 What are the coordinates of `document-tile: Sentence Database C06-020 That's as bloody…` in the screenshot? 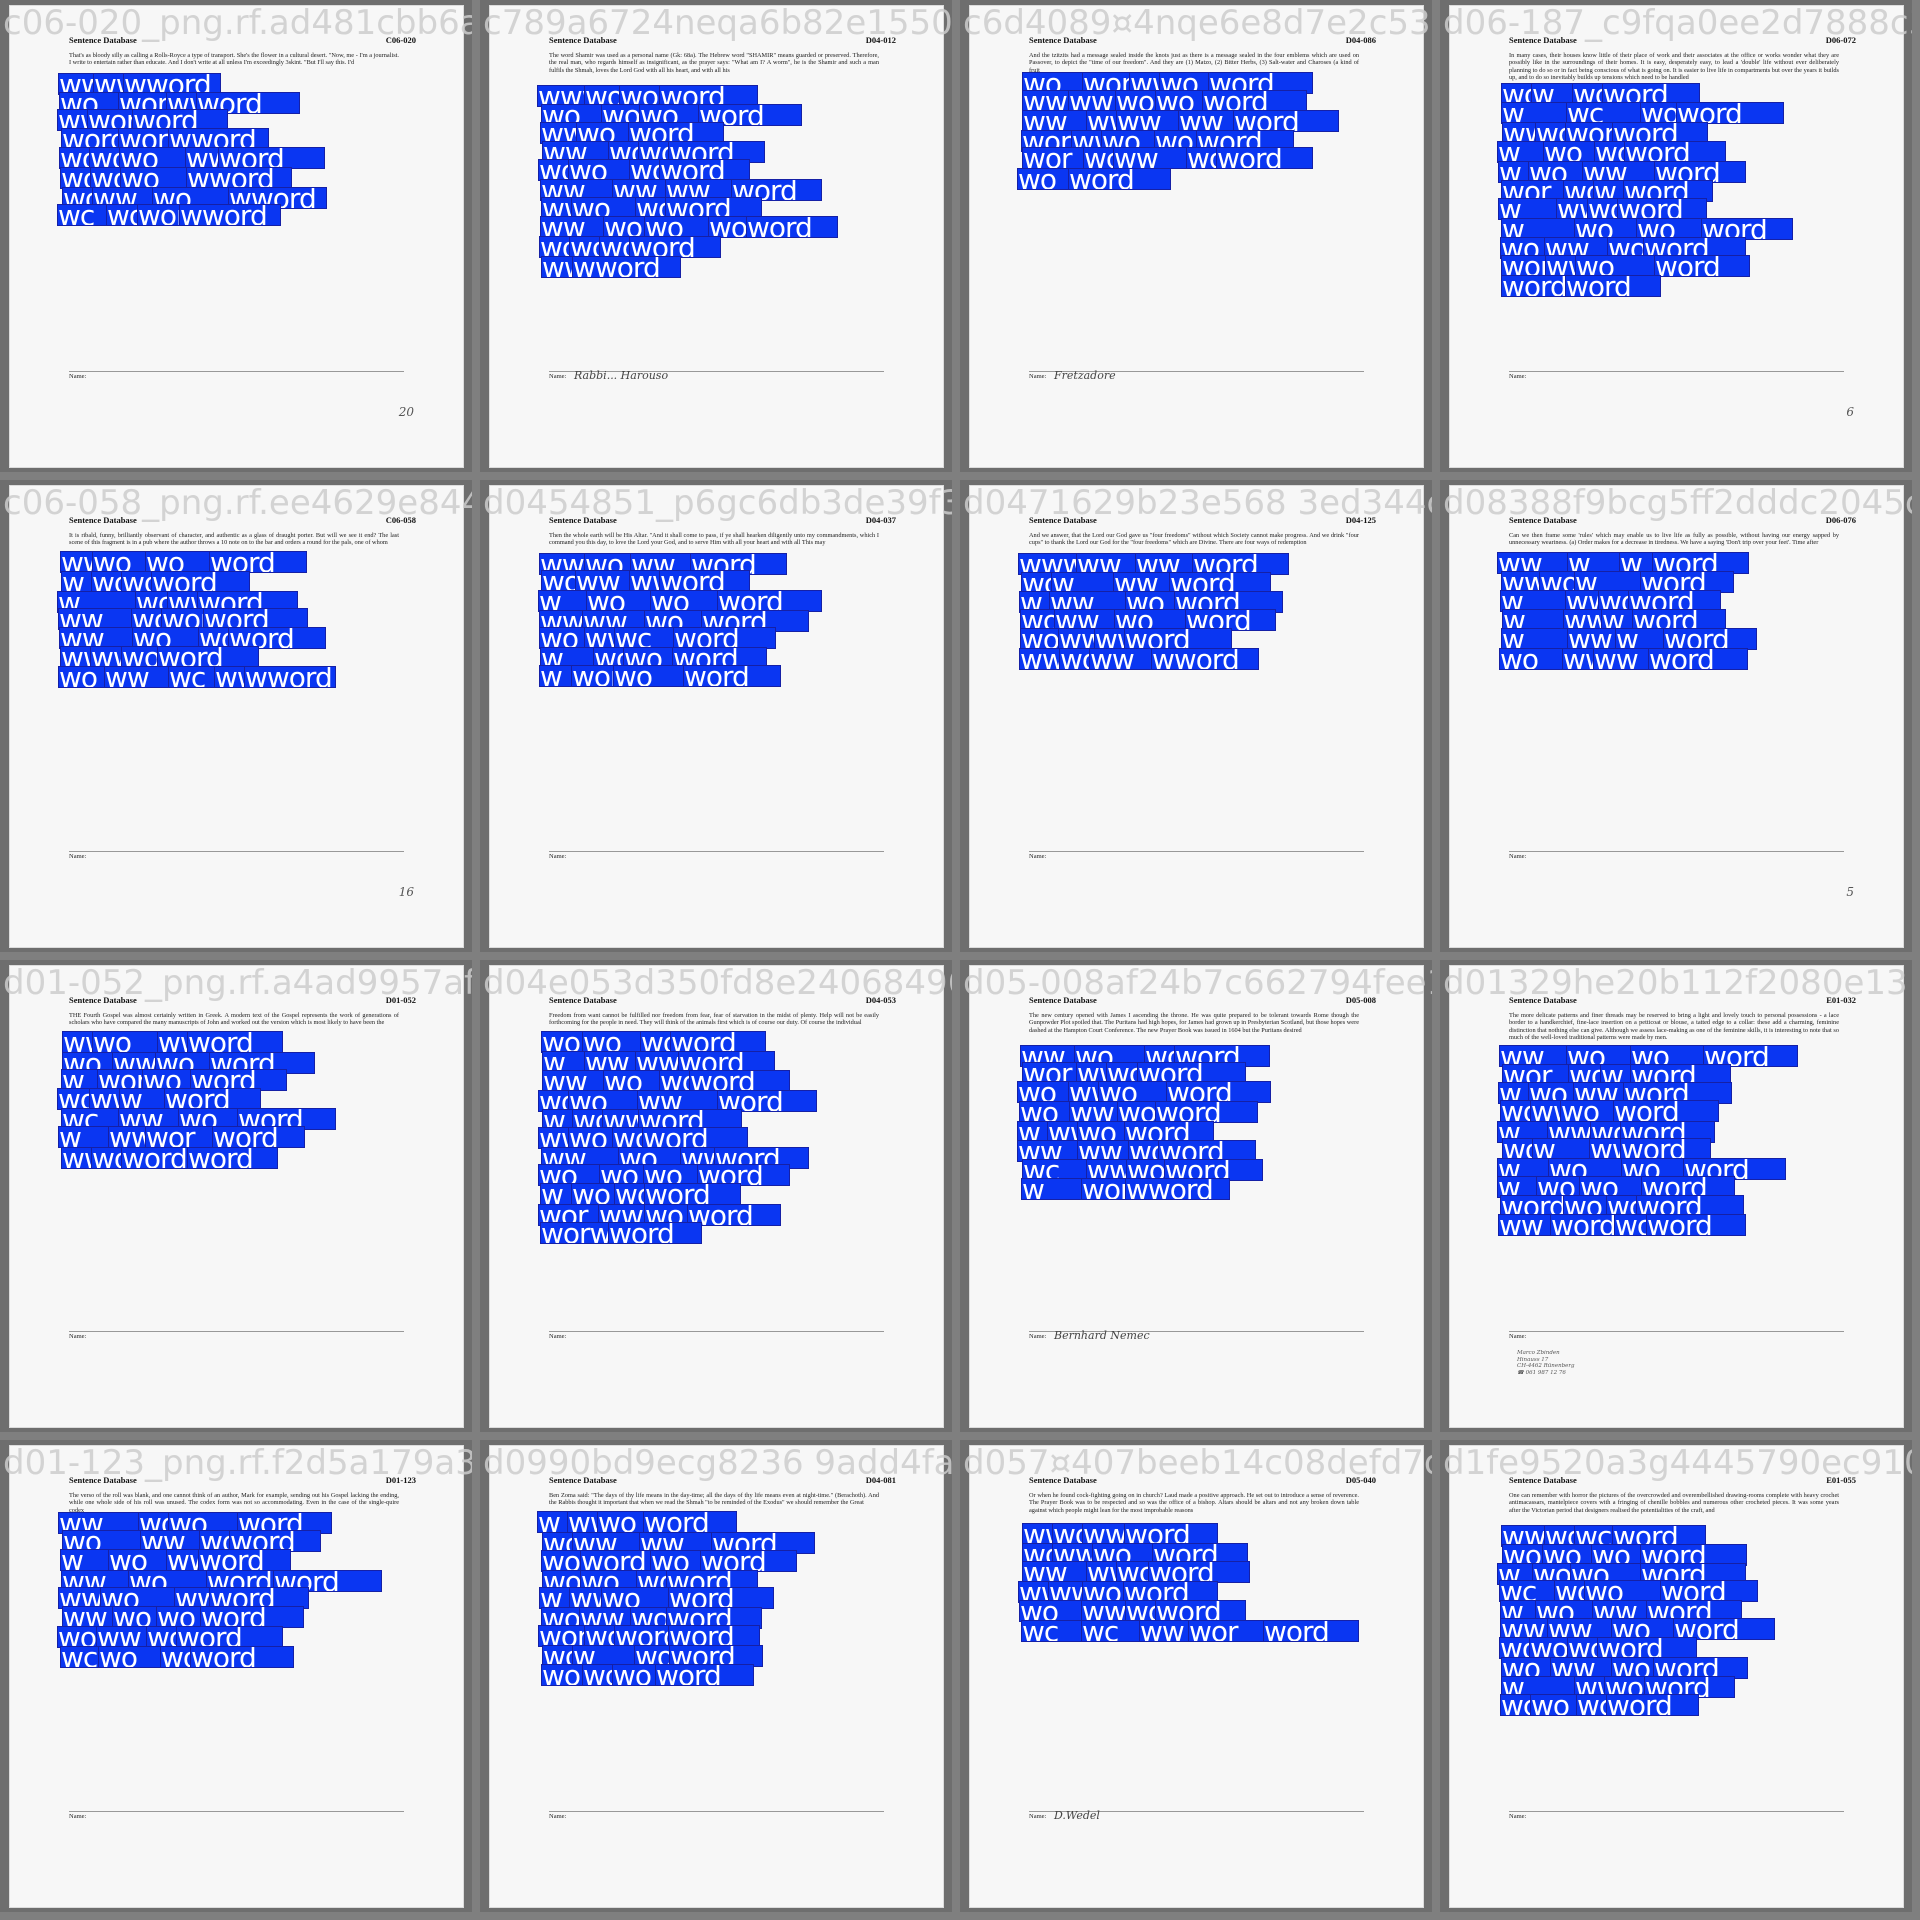 It's located at (236, 236).